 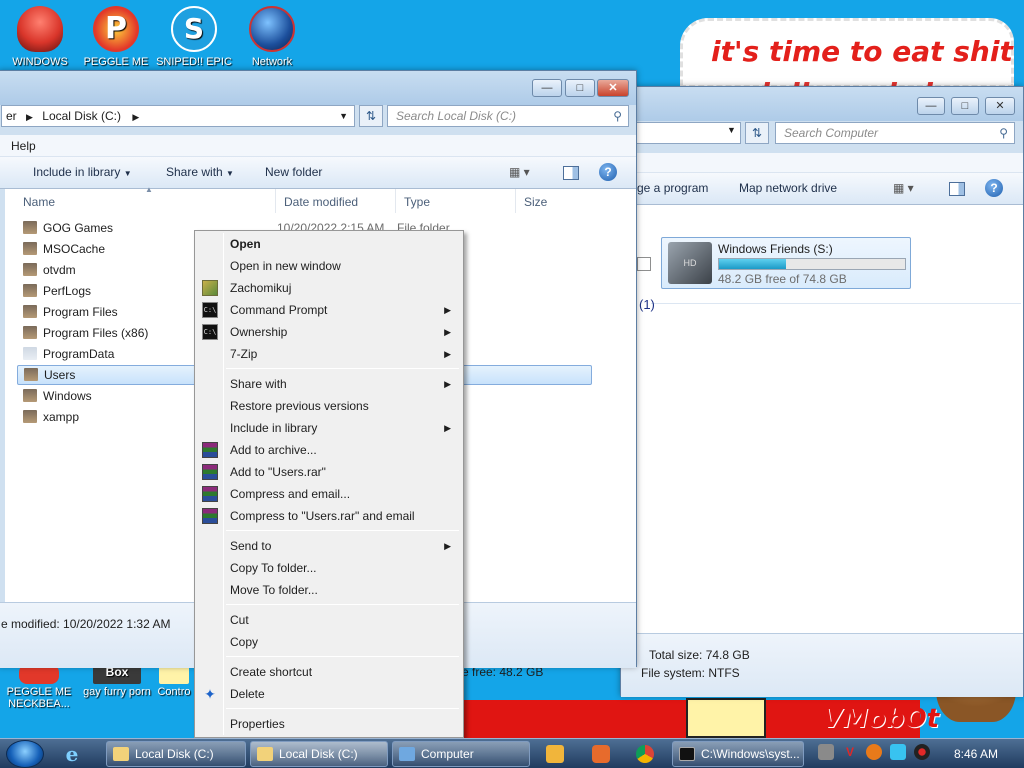 I want to click on menu-item-label: 7-Zip, so click(x=244, y=354).